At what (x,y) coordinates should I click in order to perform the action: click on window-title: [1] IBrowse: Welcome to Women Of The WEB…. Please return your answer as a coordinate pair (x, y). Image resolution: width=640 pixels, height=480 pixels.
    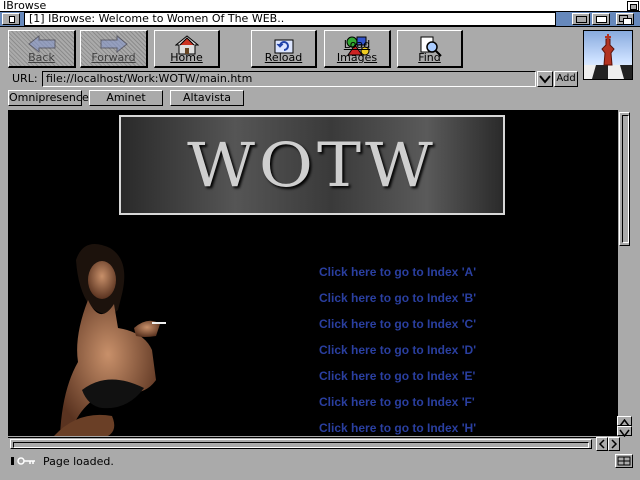
    Looking at the image, I should click on (290, 19).